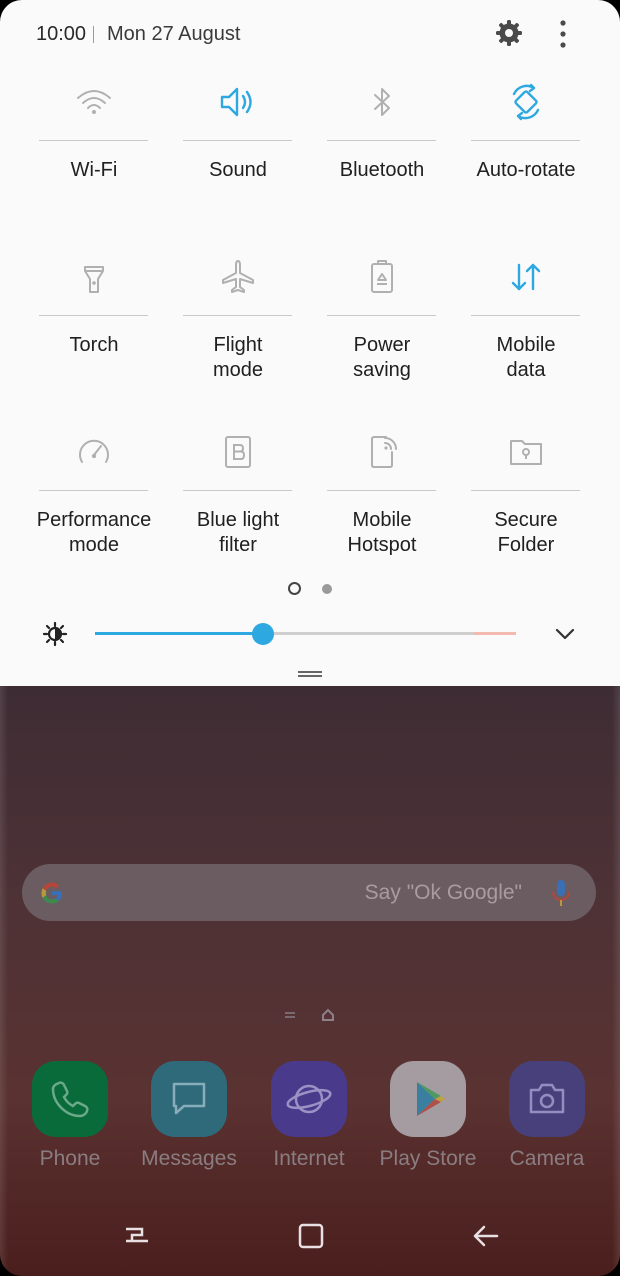 The image size is (620, 1276). I want to click on app-camera: Camera, so click(547, 1116).